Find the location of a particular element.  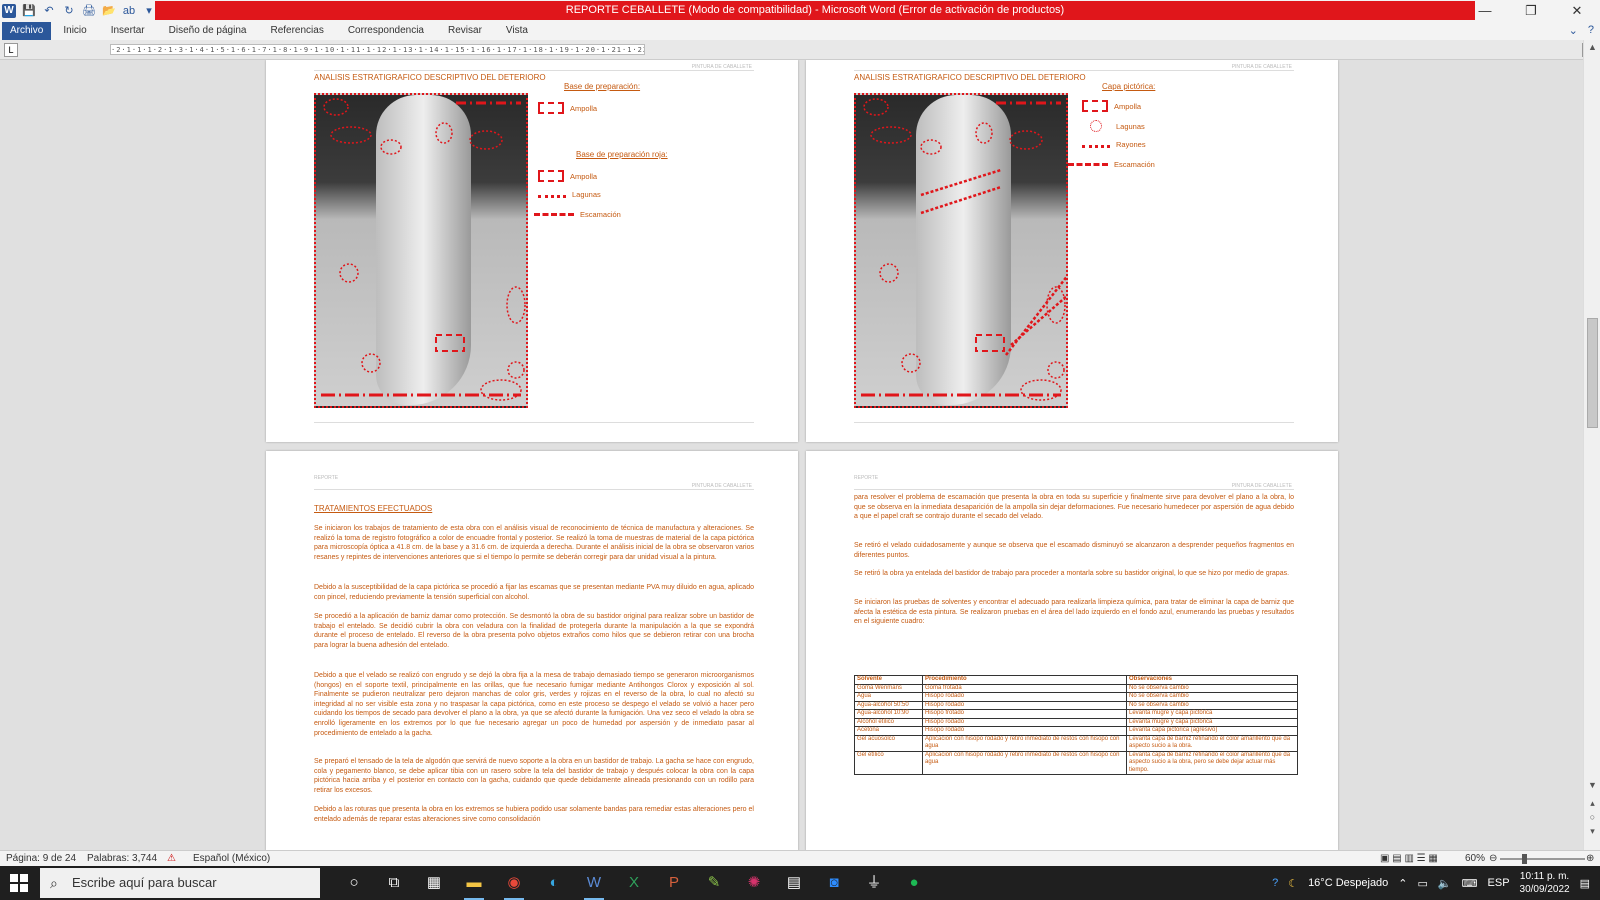

tab-correspondencia: Correspondencia is located at coordinates (386, 31).